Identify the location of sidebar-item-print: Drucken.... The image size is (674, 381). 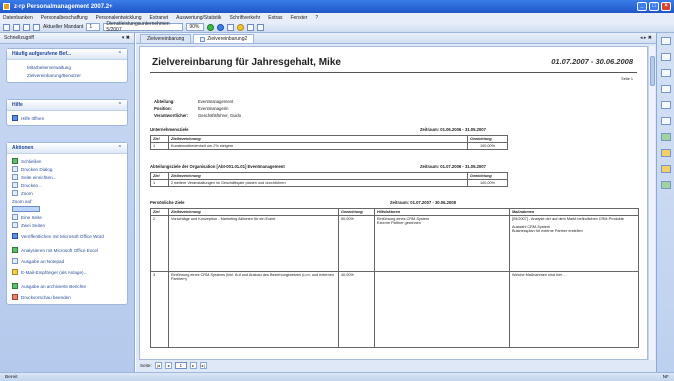
(67, 185).